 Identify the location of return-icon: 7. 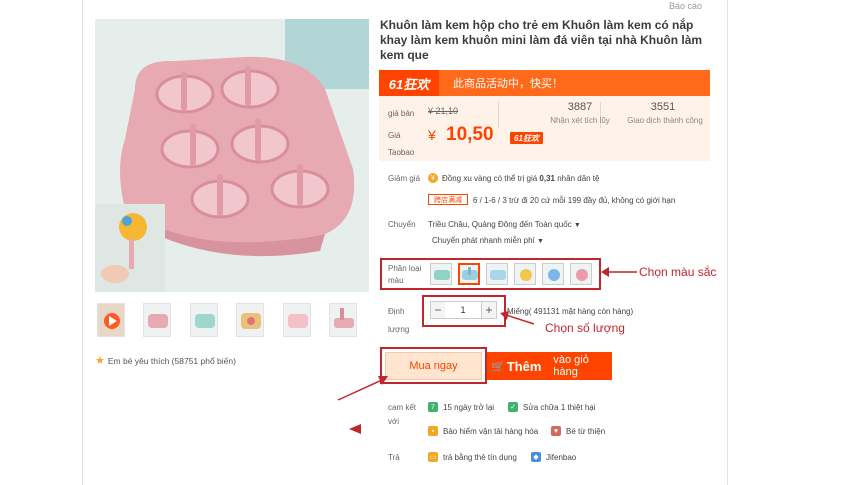
(433, 407).